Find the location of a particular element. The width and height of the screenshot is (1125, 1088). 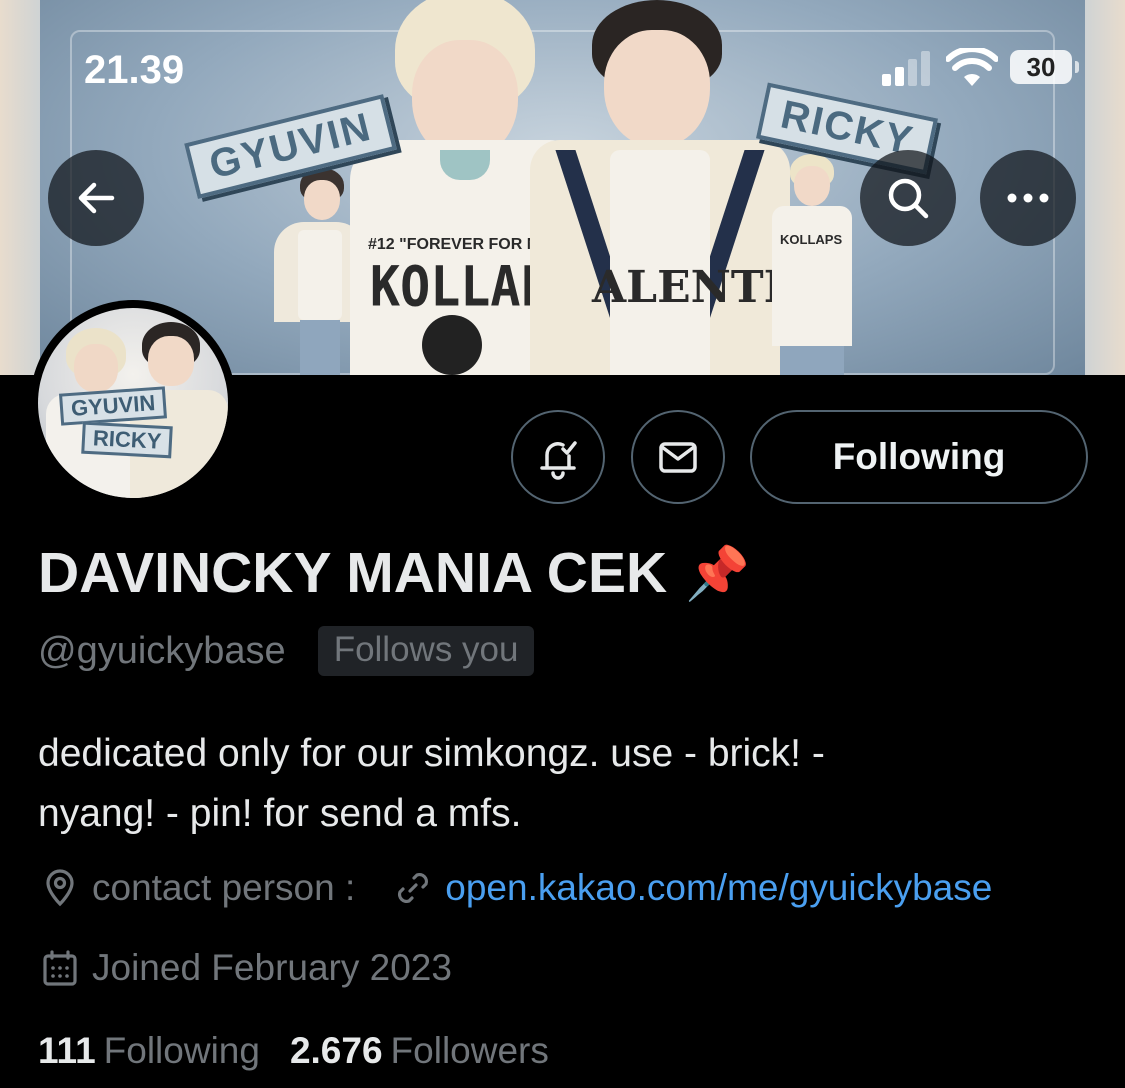

wifi-icon is located at coordinates (972, 67).